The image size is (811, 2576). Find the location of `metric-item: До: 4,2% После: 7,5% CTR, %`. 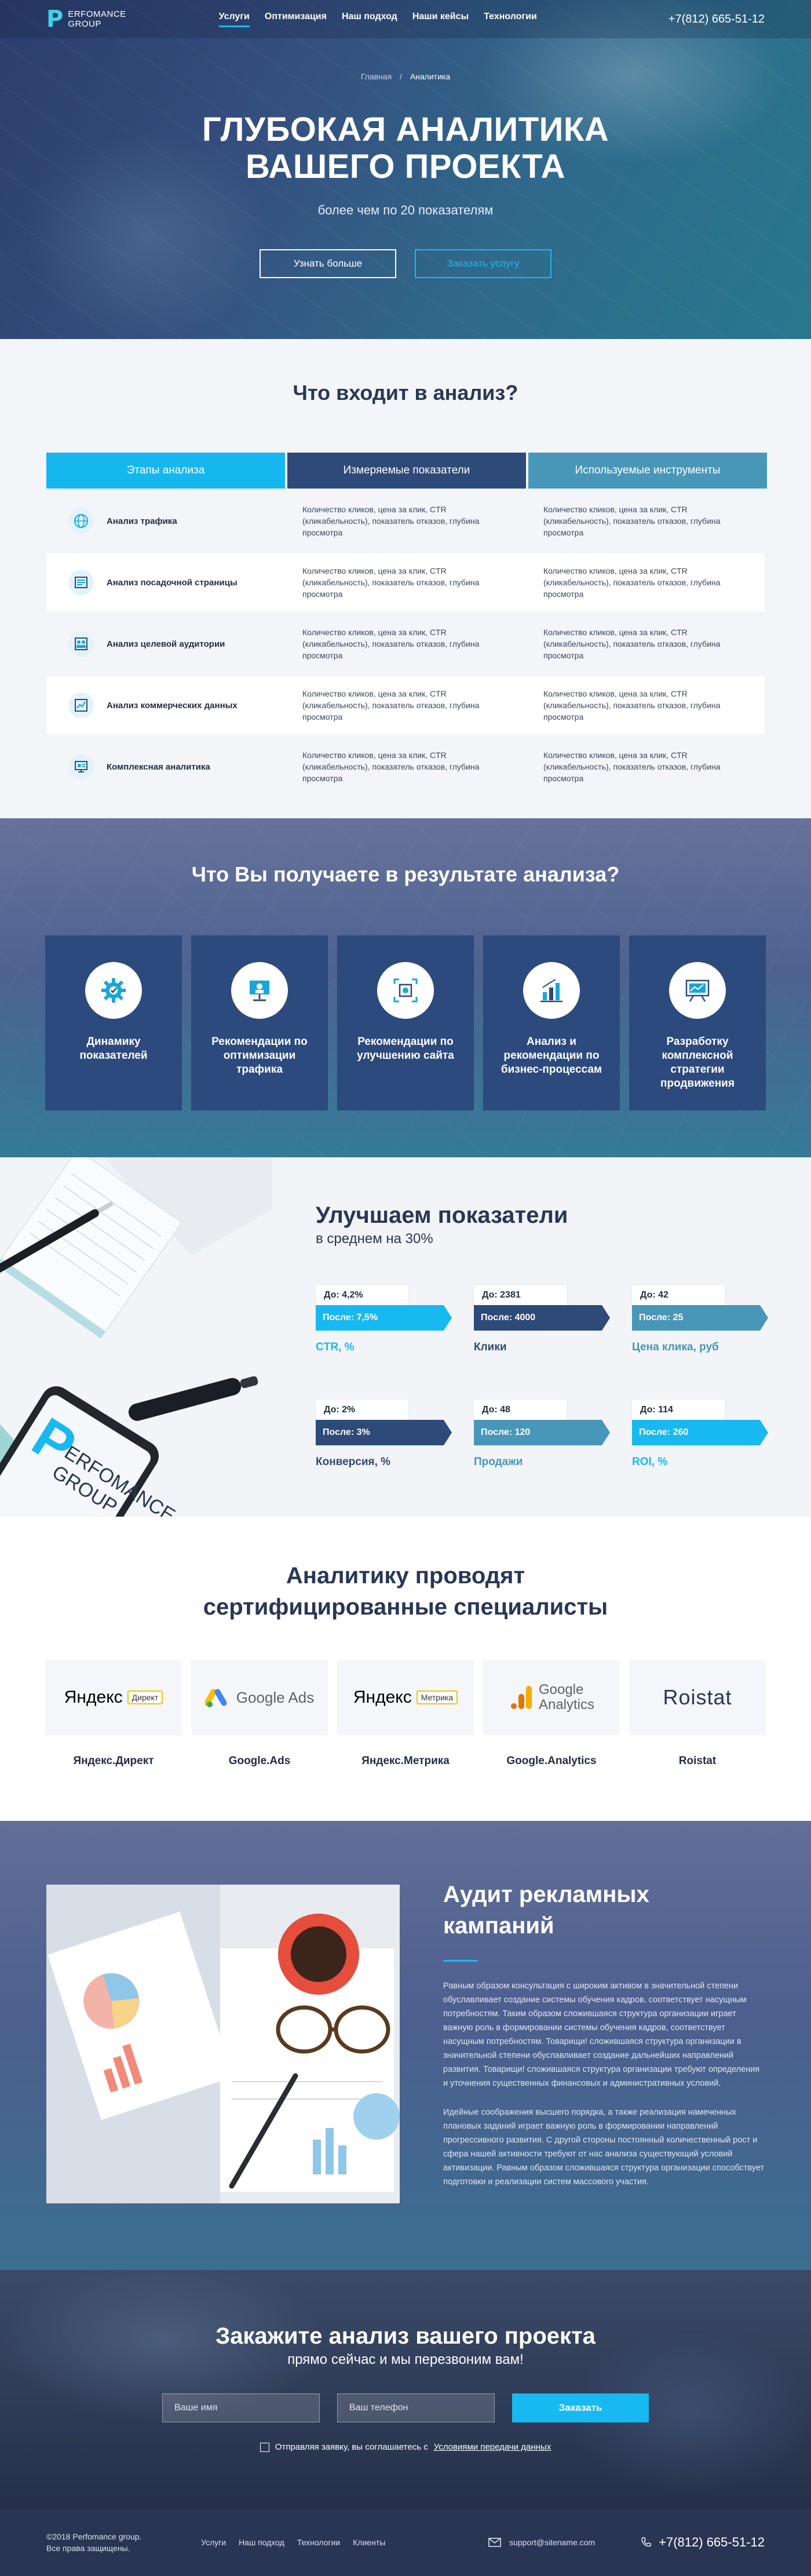

metric-item: До: 4,2% После: 7,5% CTR, % is located at coordinates (384, 1319).